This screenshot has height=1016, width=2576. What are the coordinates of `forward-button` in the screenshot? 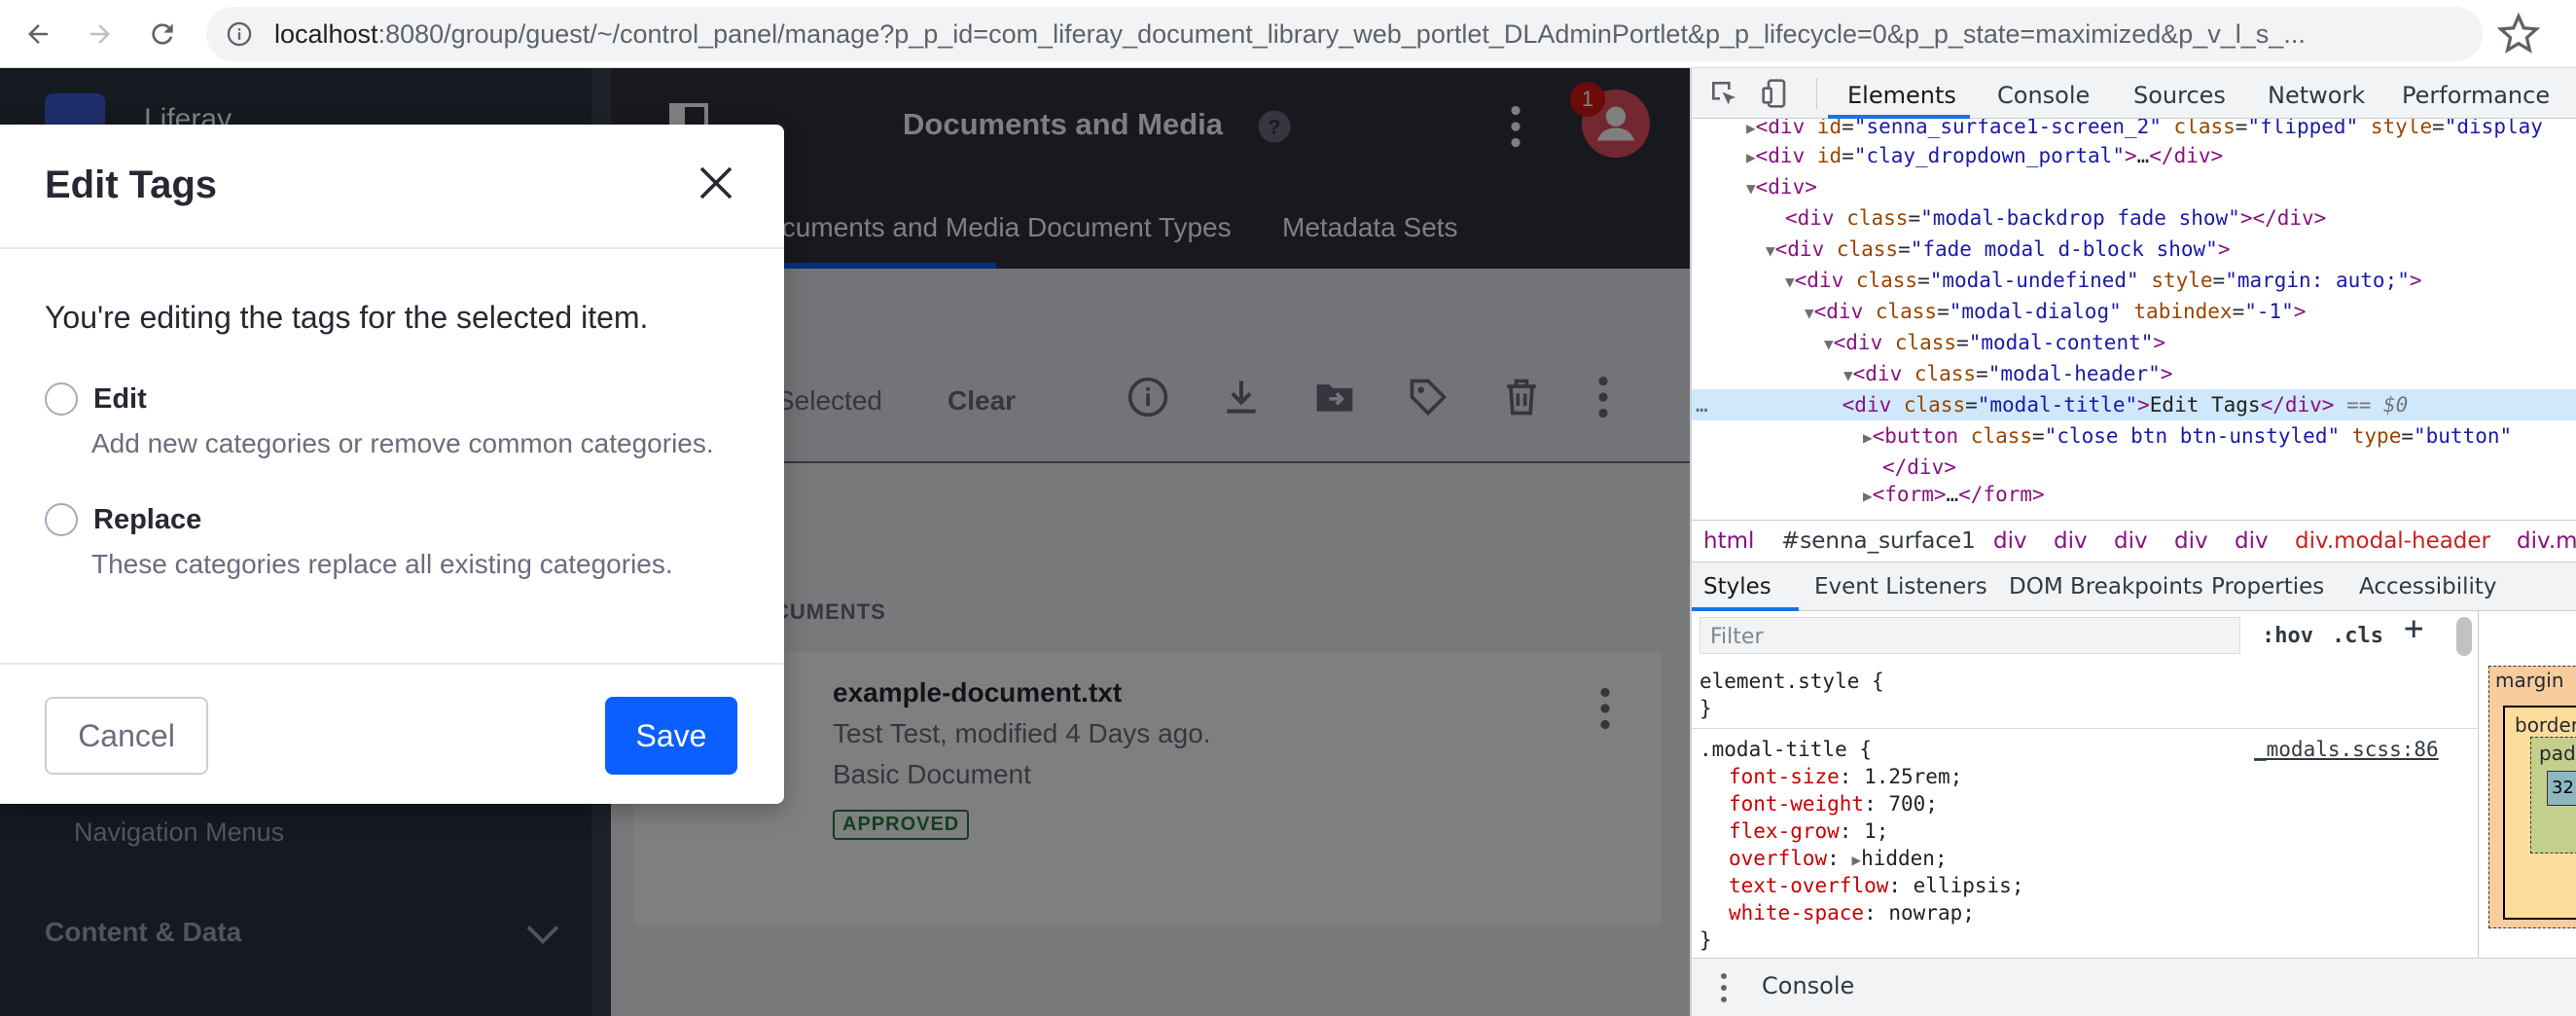 It's located at (100, 34).